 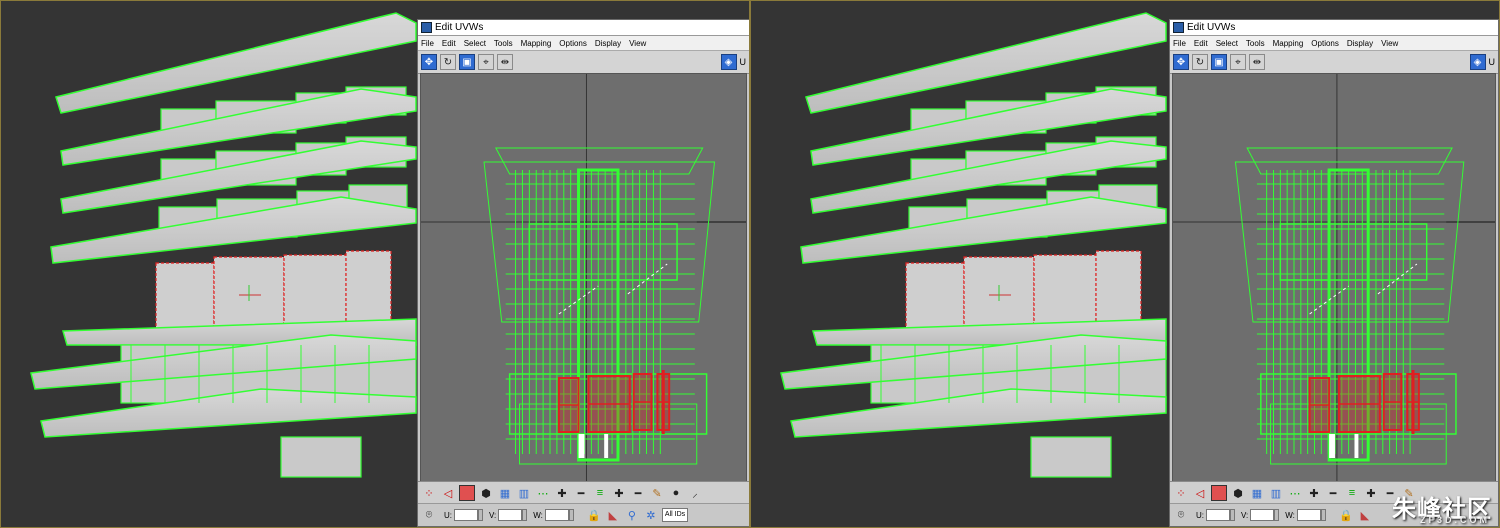 What do you see at coordinates (695, 493) in the screenshot?
I see `brush-size-down-icon: ⸝` at bounding box center [695, 493].